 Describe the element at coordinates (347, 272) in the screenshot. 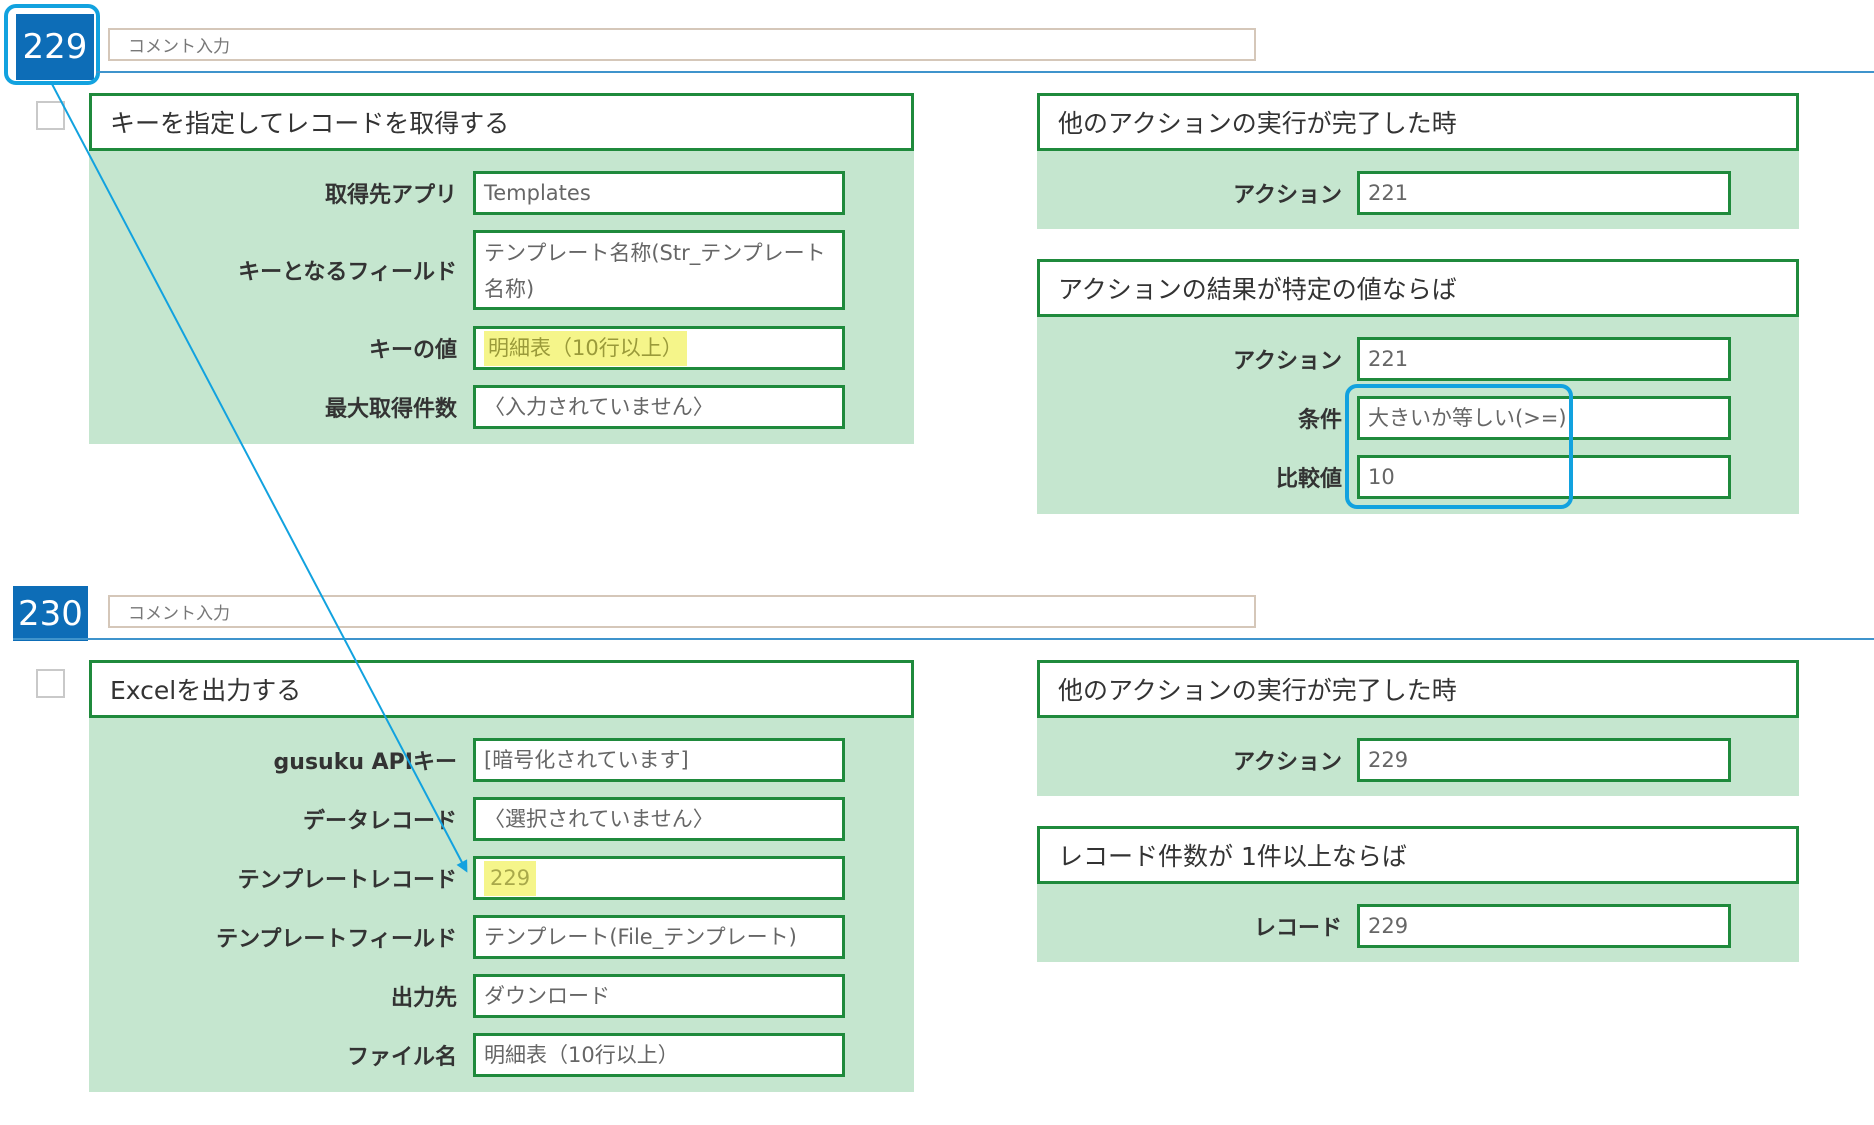

I see `field-label: キーとなるフィールド` at that location.